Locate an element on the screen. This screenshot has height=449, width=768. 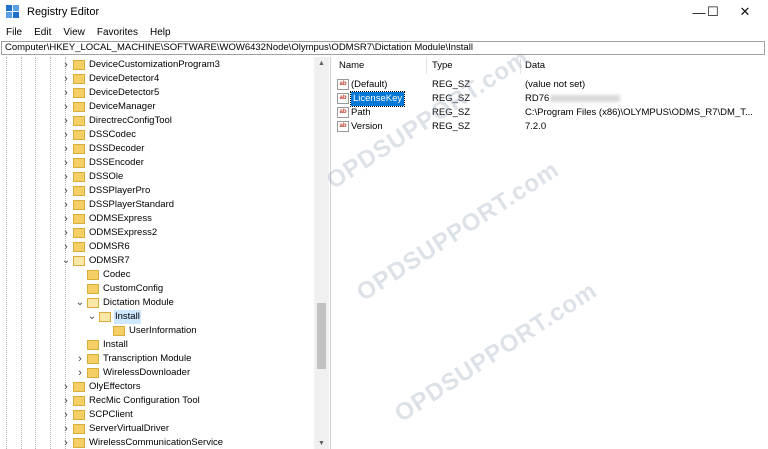
tree-item: › RecMic Configuration Tool is located at coordinates (131, 401).